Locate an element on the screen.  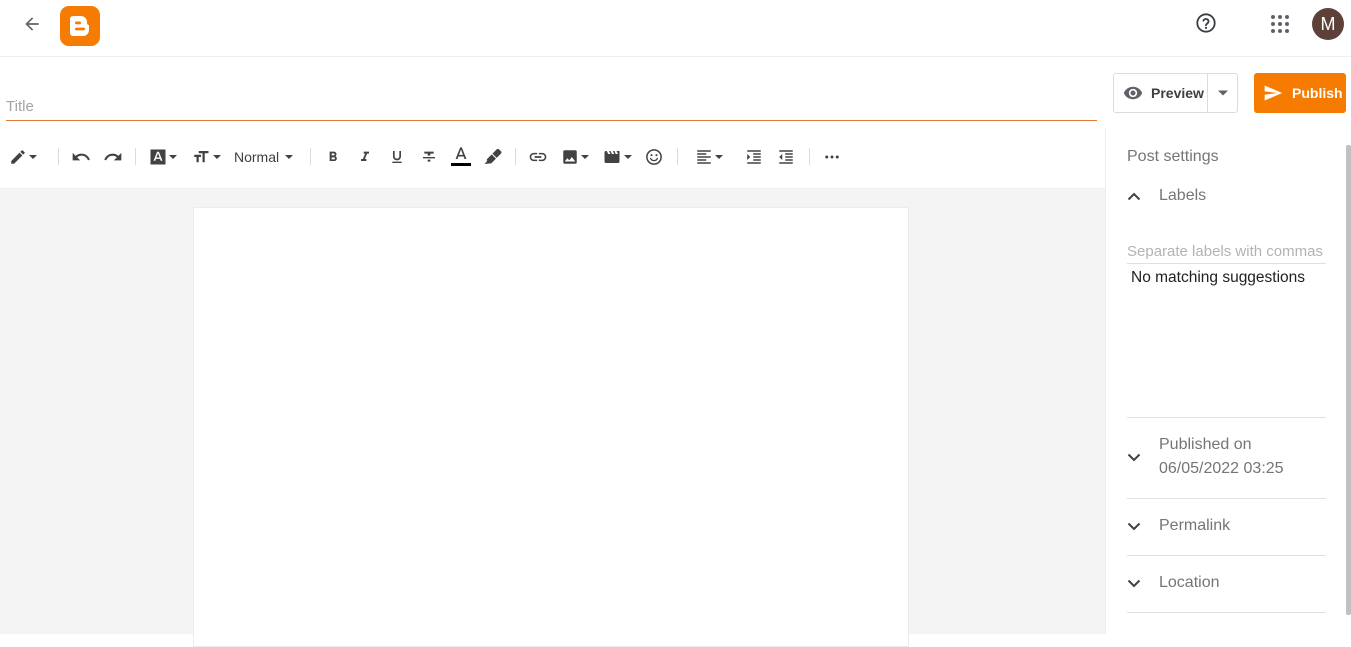
undo-icon is located at coordinates (81, 156).